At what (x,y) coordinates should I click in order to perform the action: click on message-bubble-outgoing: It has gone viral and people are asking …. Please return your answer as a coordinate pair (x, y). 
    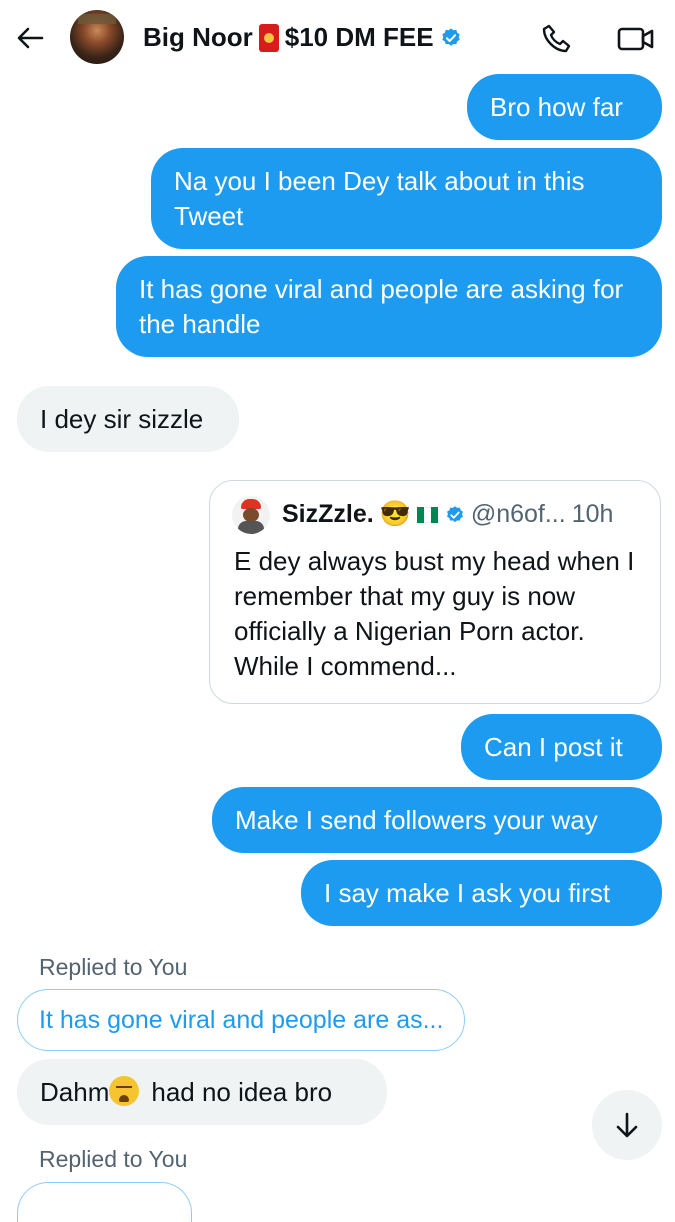
    Looking at the image, I should click on (389, 306).